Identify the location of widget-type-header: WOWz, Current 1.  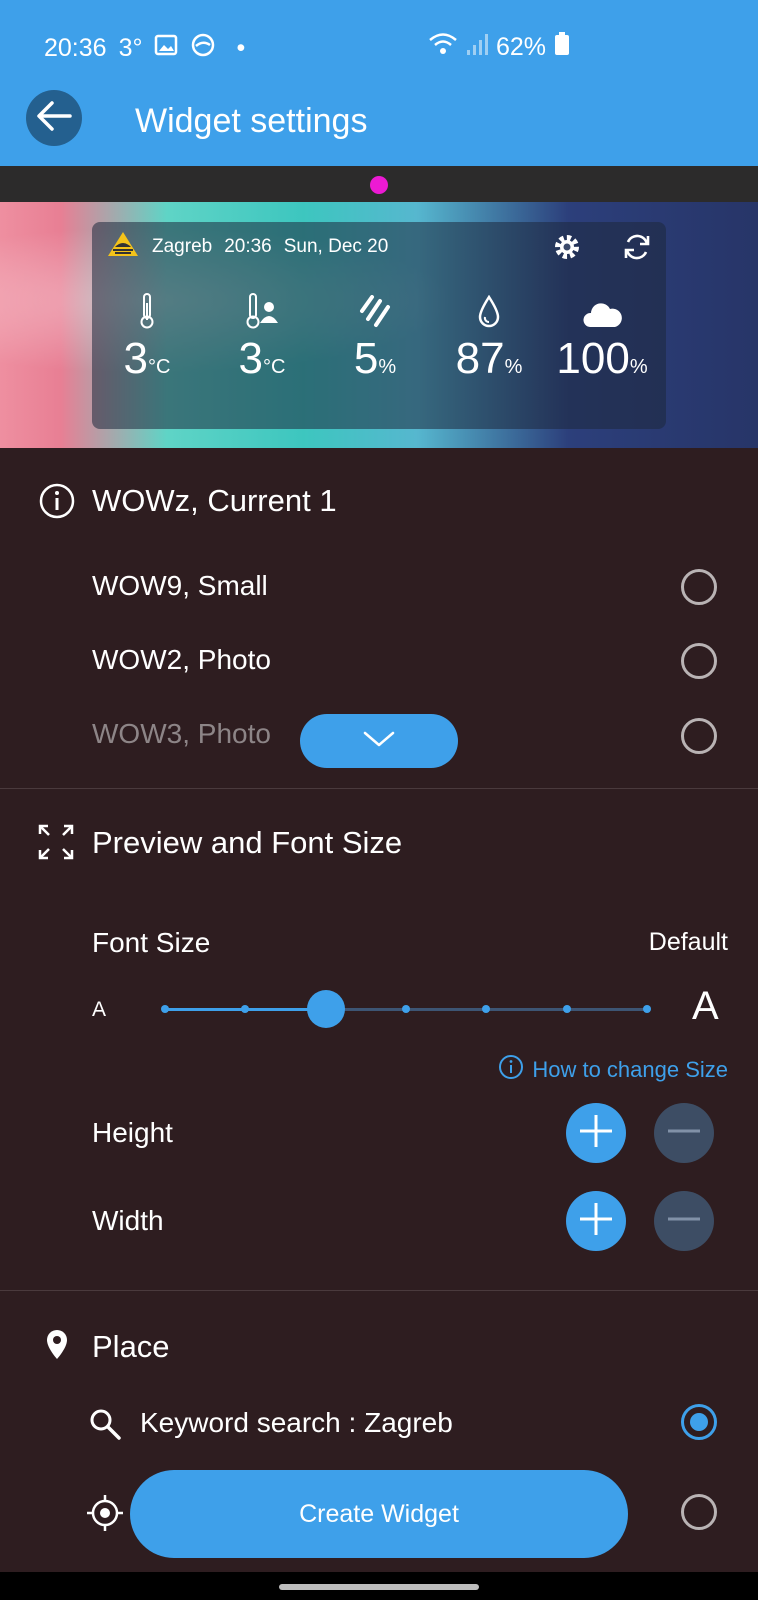
(379, 500).